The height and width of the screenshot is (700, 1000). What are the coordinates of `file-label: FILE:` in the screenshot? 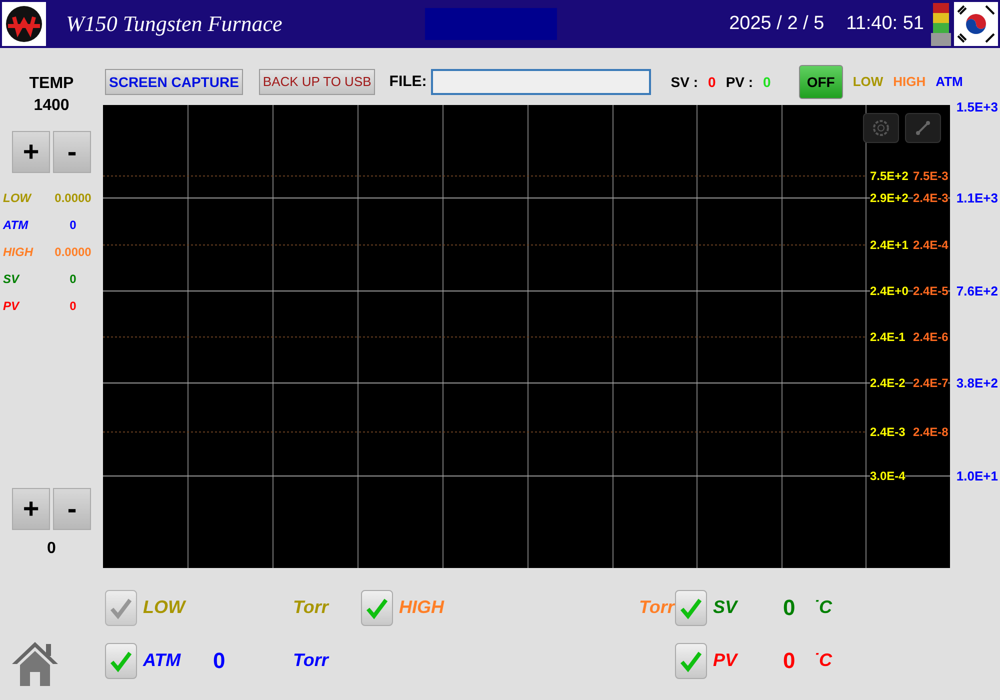 It's located at (408, 81).